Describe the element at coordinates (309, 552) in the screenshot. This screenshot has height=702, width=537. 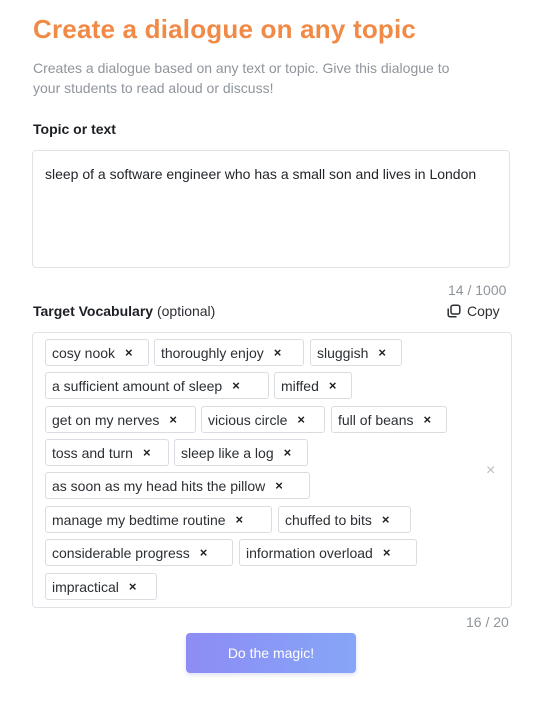
I see `vocab-tag-label: information overload` at that location.